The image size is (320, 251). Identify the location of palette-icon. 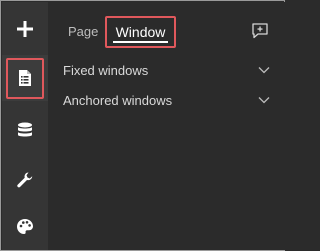
(25, 226).